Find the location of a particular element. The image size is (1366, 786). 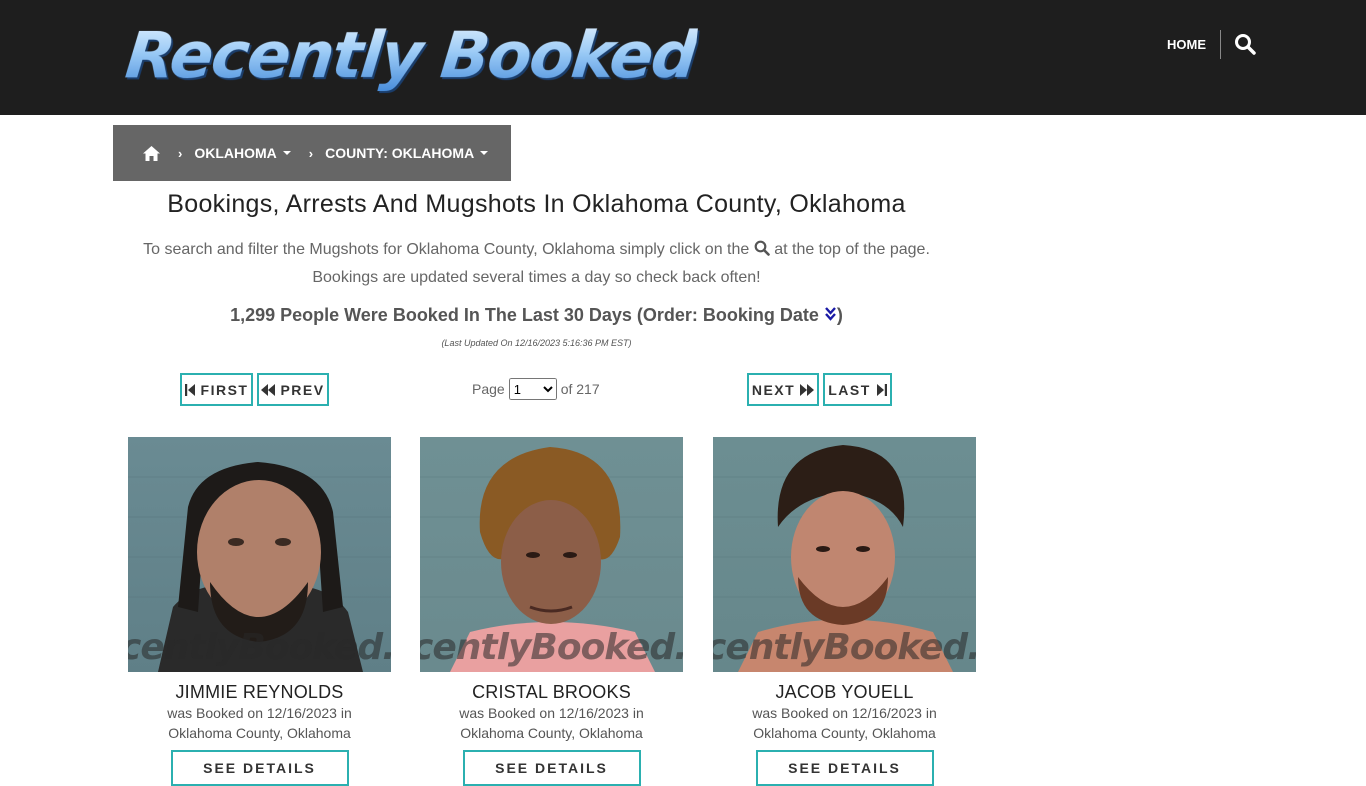

home-icon is located at coordinates (151, 153).